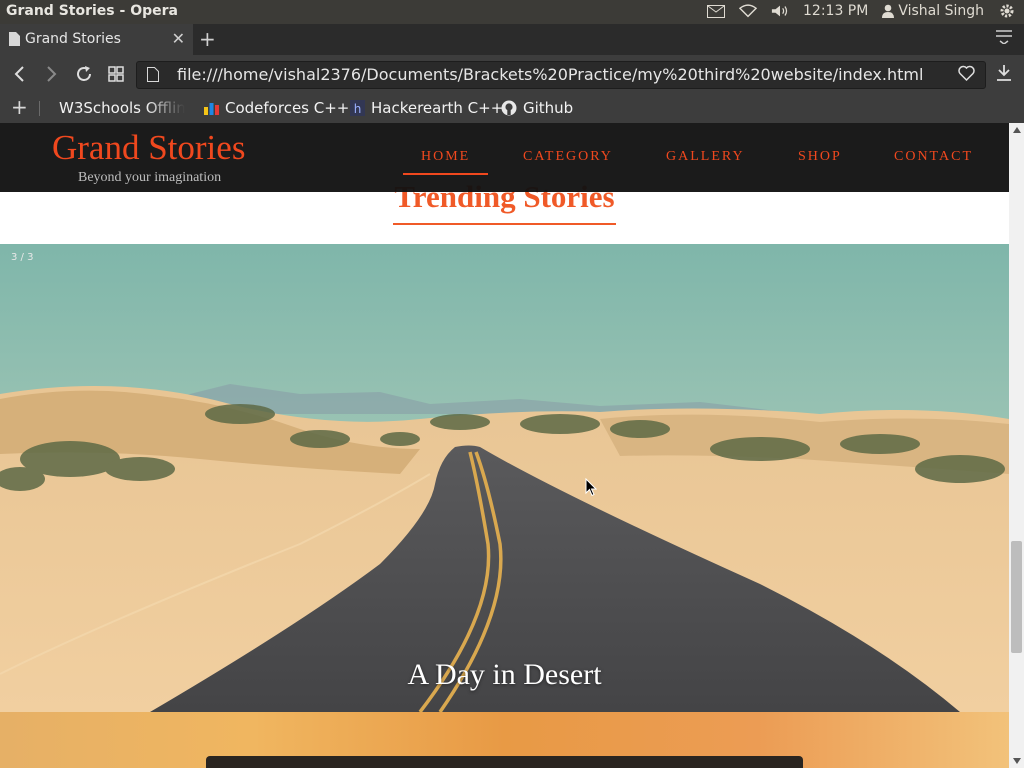 This screenshot has width=1024, height=768. Describe the element at coordinates (1016, 597) in the screenshot. I see `scrollbar-thumb` at that location.